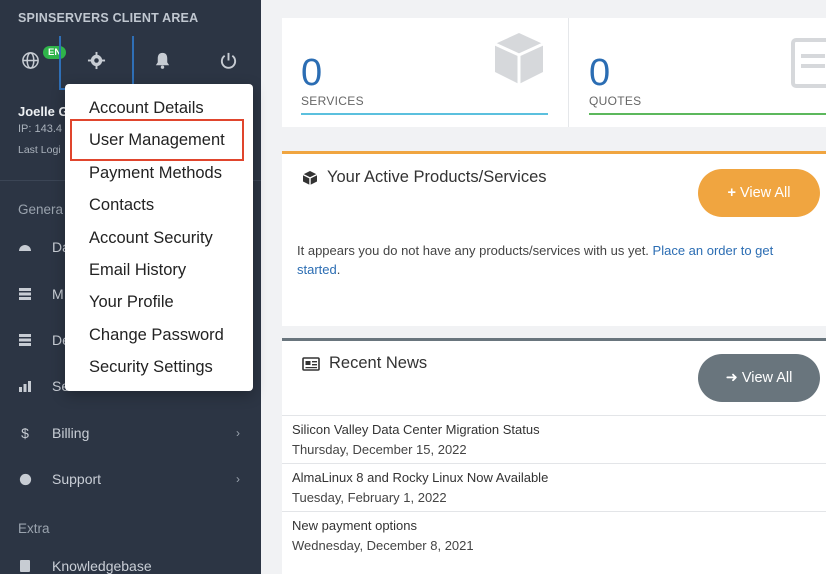  I want to click on book-icon, so click(25, 566).